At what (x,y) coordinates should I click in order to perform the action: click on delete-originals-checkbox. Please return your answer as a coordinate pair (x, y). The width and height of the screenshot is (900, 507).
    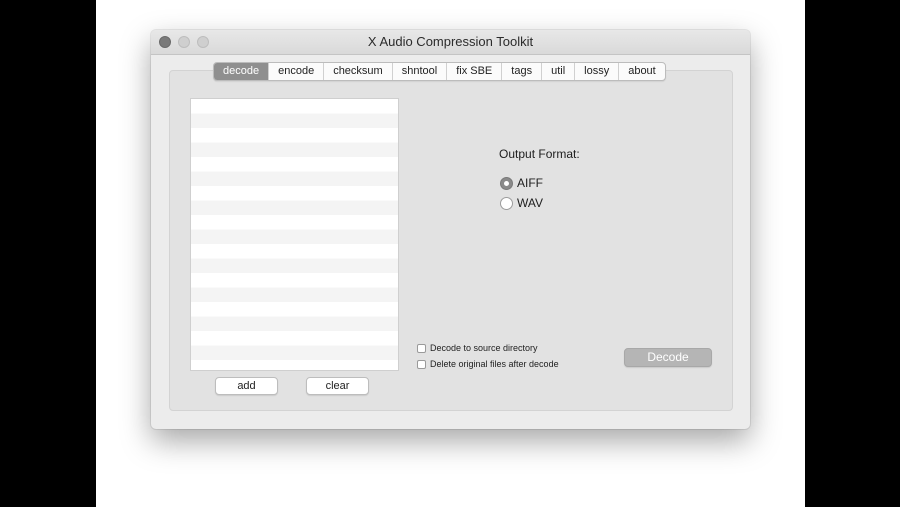
    Looking at the image, I should click on (421, 364).